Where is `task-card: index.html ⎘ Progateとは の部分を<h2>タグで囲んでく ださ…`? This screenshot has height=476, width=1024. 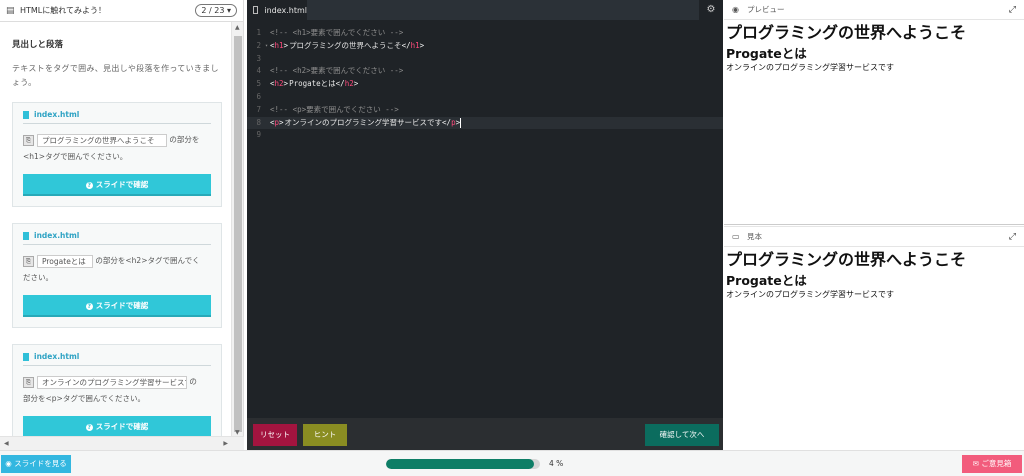
task-card: index.html ⎘ Progateとは の部分を<h2>タグで囲んでく ださ… is located at coordinates (117, 275).